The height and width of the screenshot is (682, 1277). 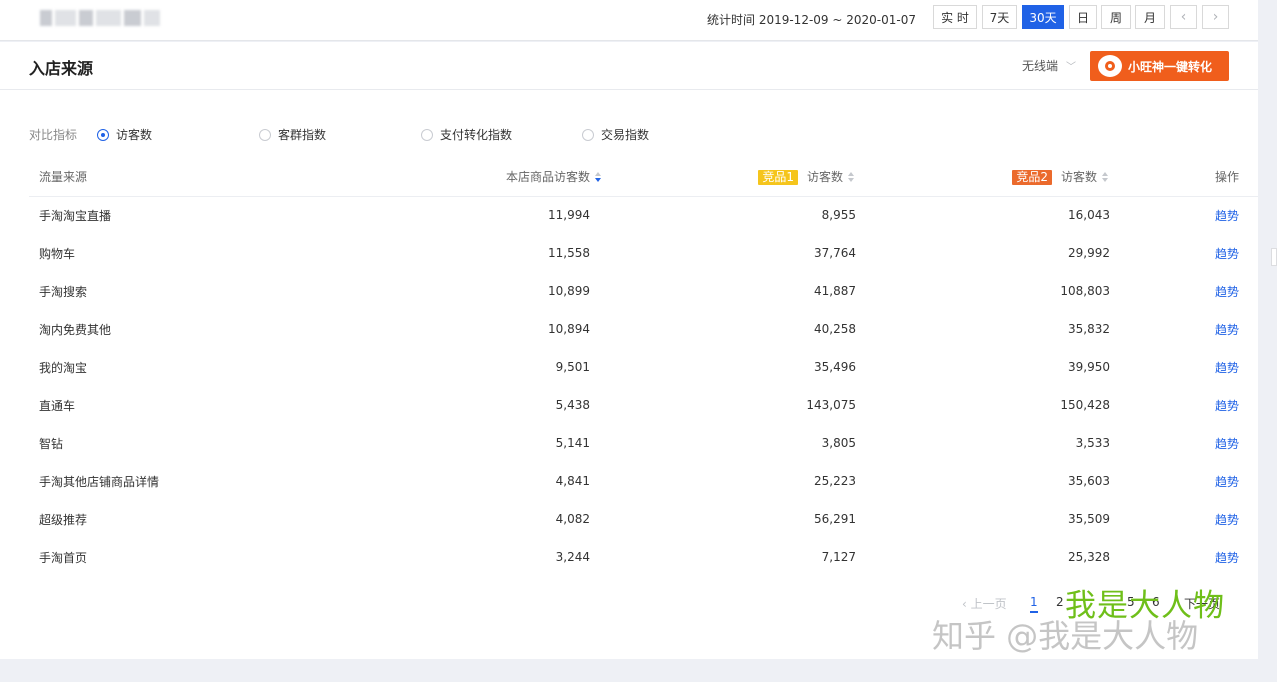 I want to click on range-realtime-button: 实 时, so click(x=955, y=17).